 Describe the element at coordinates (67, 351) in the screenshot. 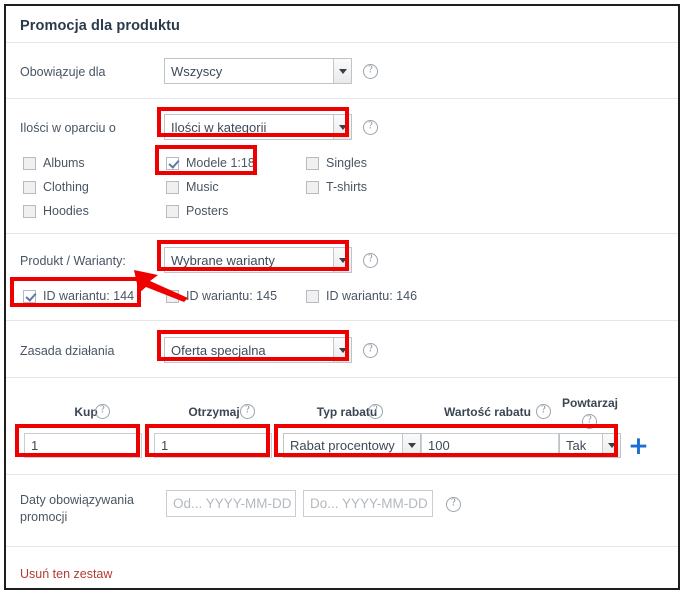

I see `label-action-rule: Zasada działania` at that location.